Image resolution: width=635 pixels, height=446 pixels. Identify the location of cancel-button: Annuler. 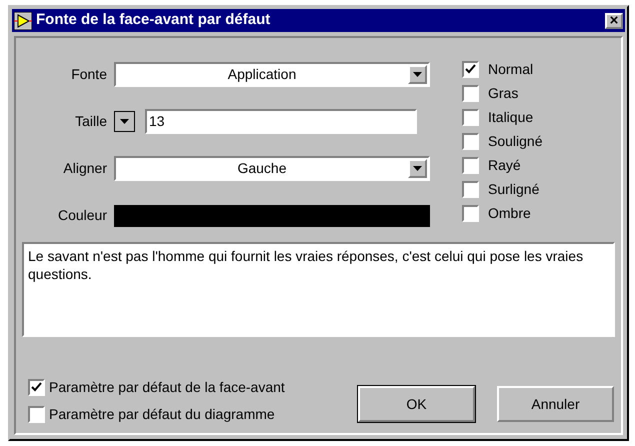
(555, 404).